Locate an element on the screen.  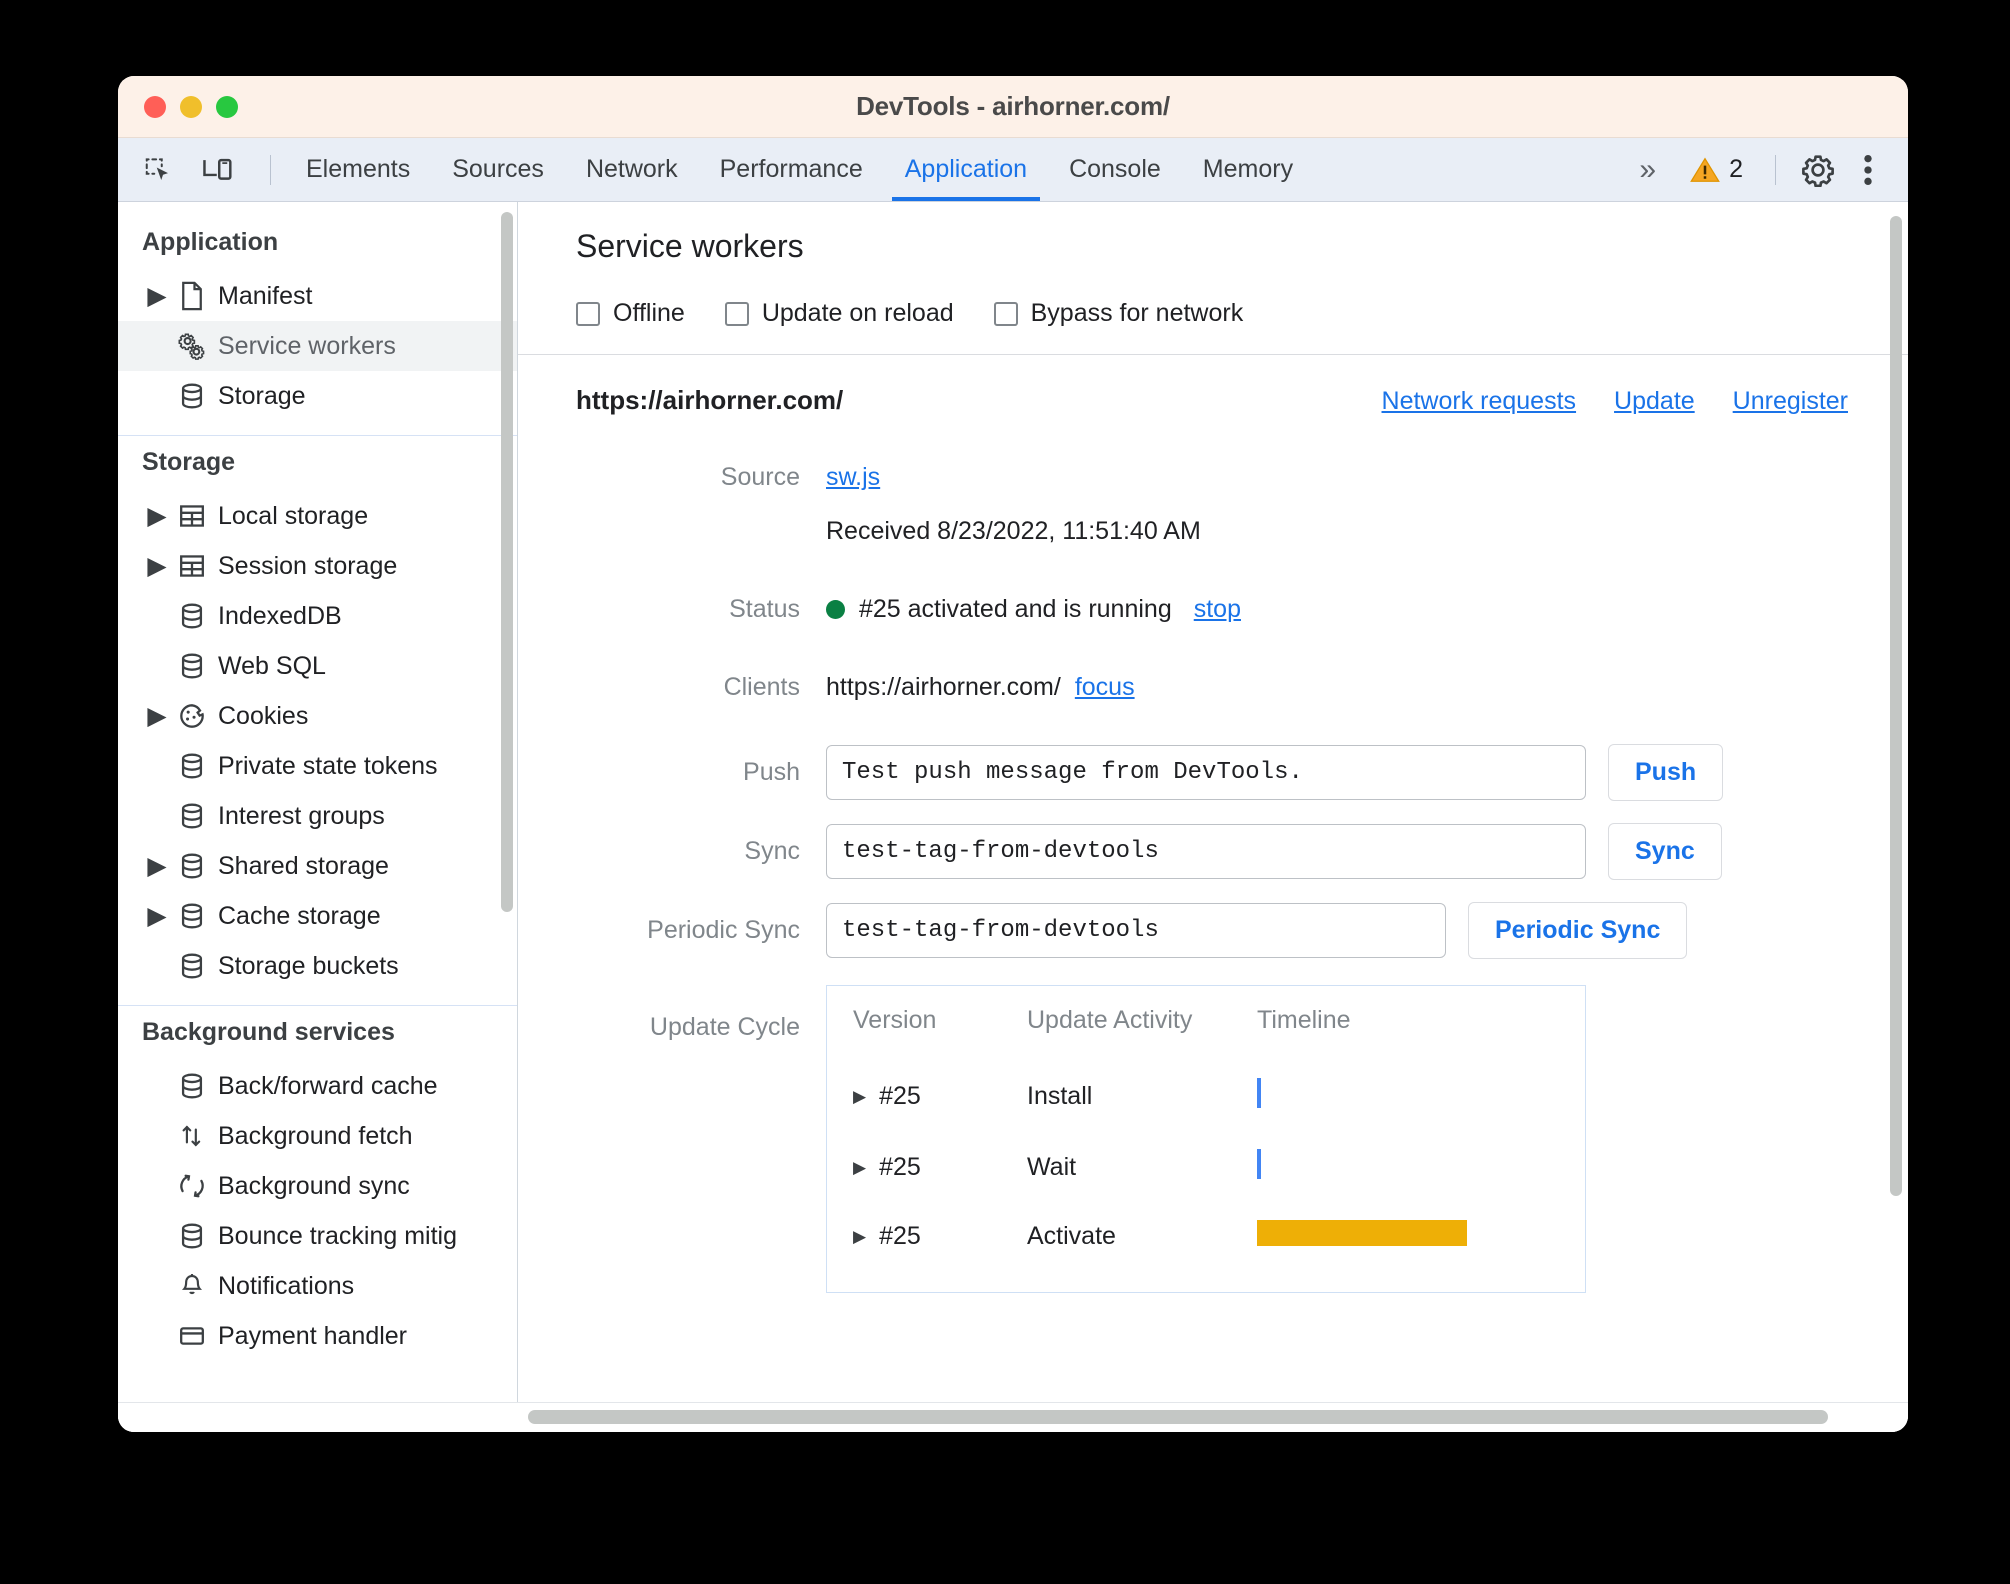
periodic-sync-input is located at coordinates (1136, 930).